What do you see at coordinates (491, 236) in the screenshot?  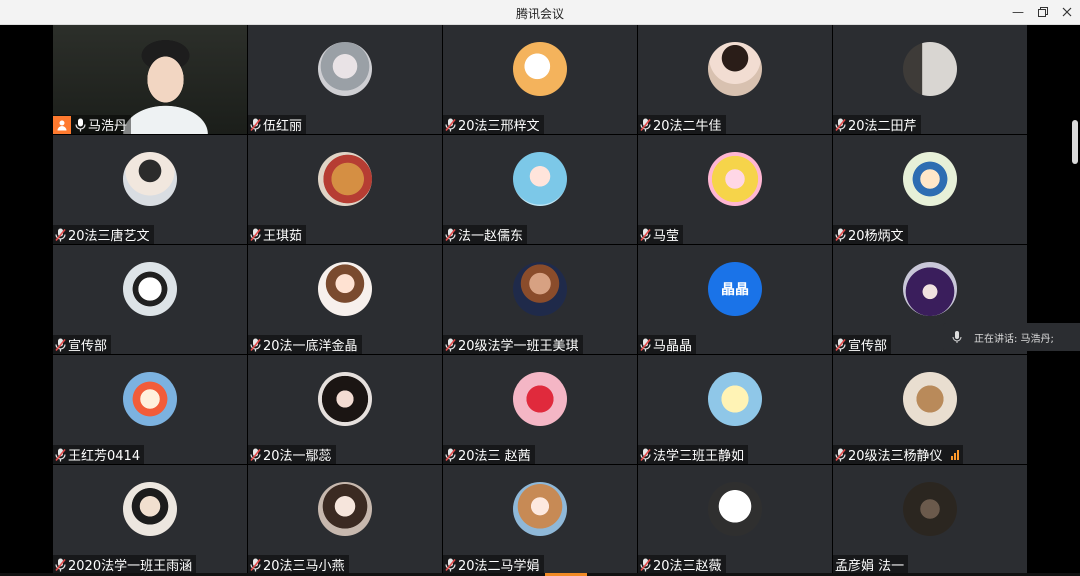 I see `participant-name: 法一赵儒东` at bounding box center [491, 236].